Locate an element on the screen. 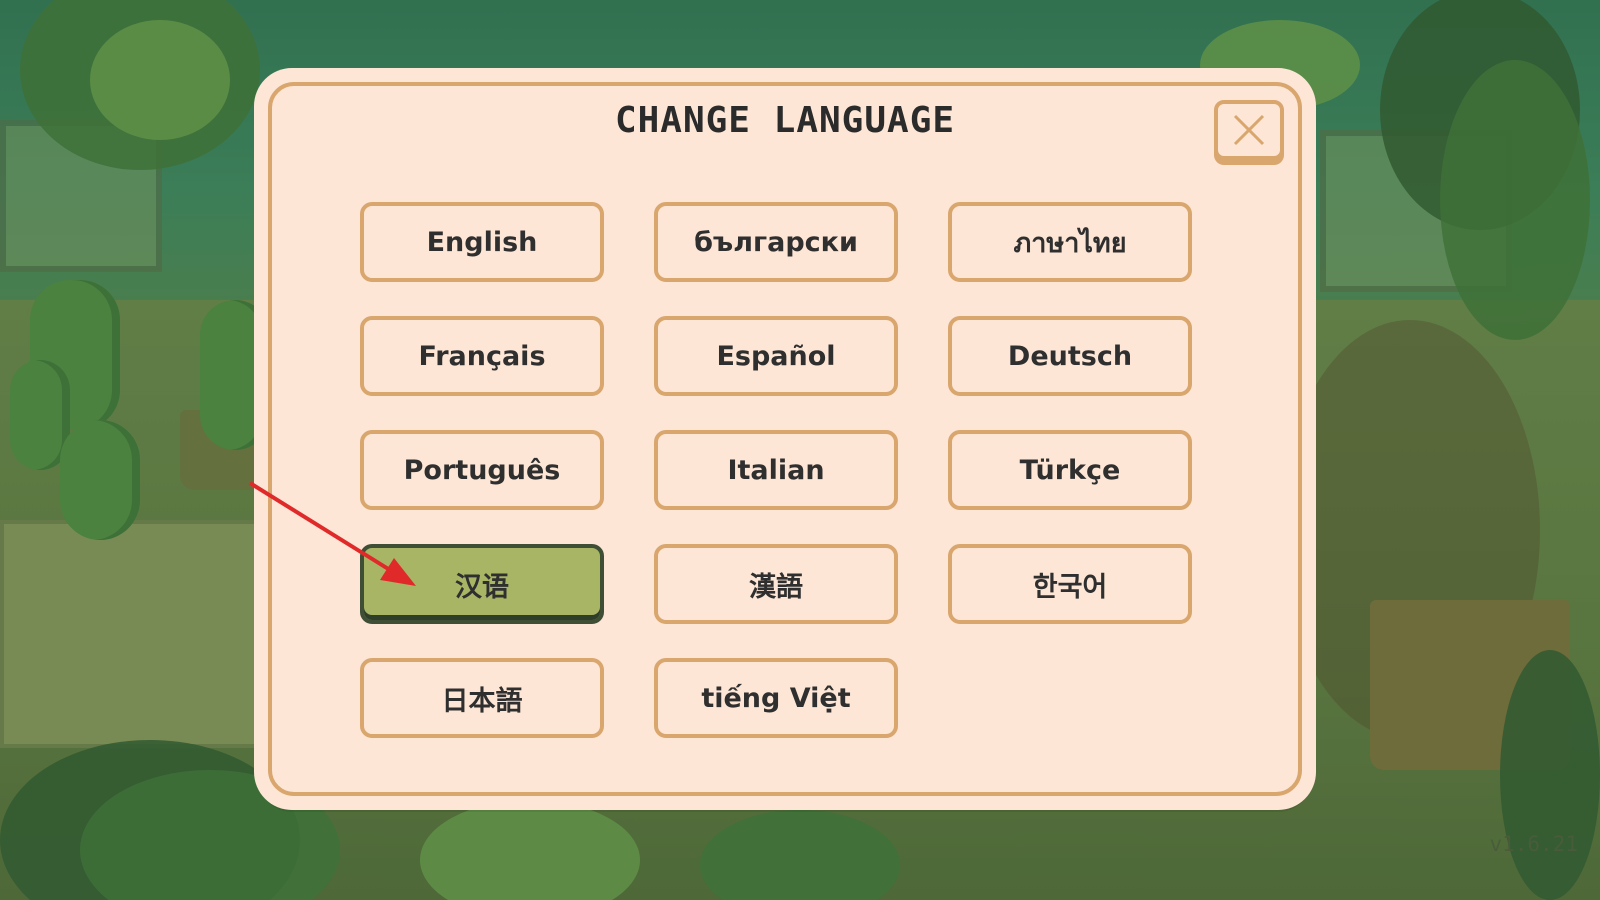 The width and height of the screenshot is (1600, 900). close-icon is located at coordinates (1249, 130).